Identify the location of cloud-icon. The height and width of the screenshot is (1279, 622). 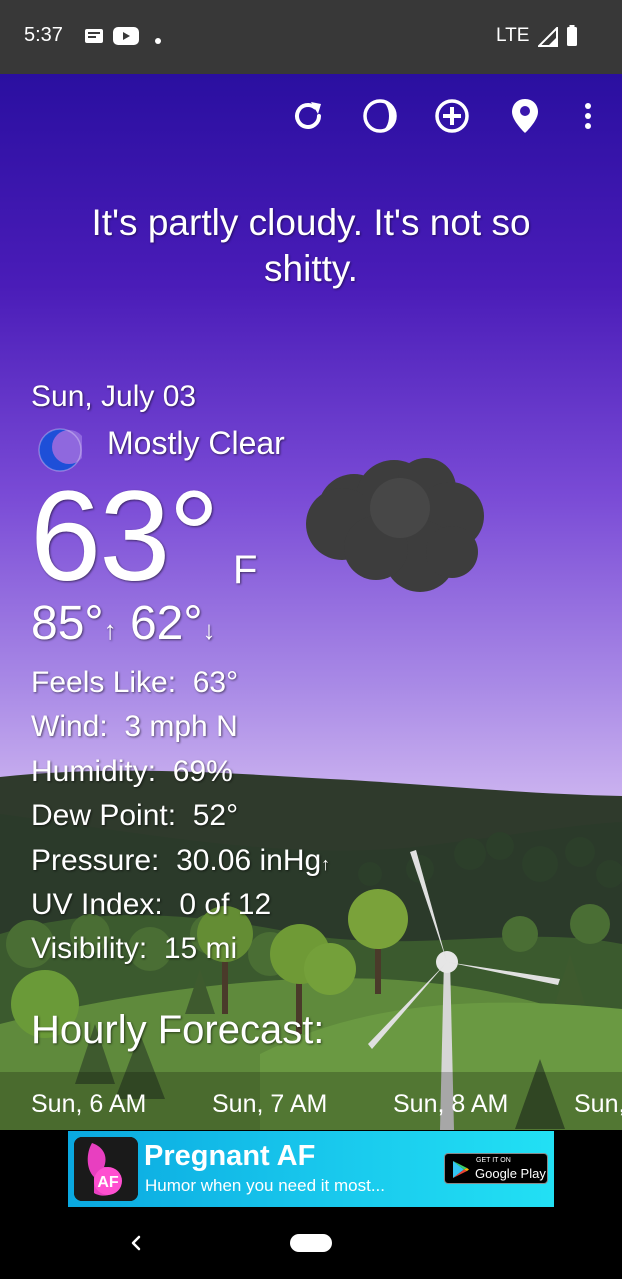
(394, 525).